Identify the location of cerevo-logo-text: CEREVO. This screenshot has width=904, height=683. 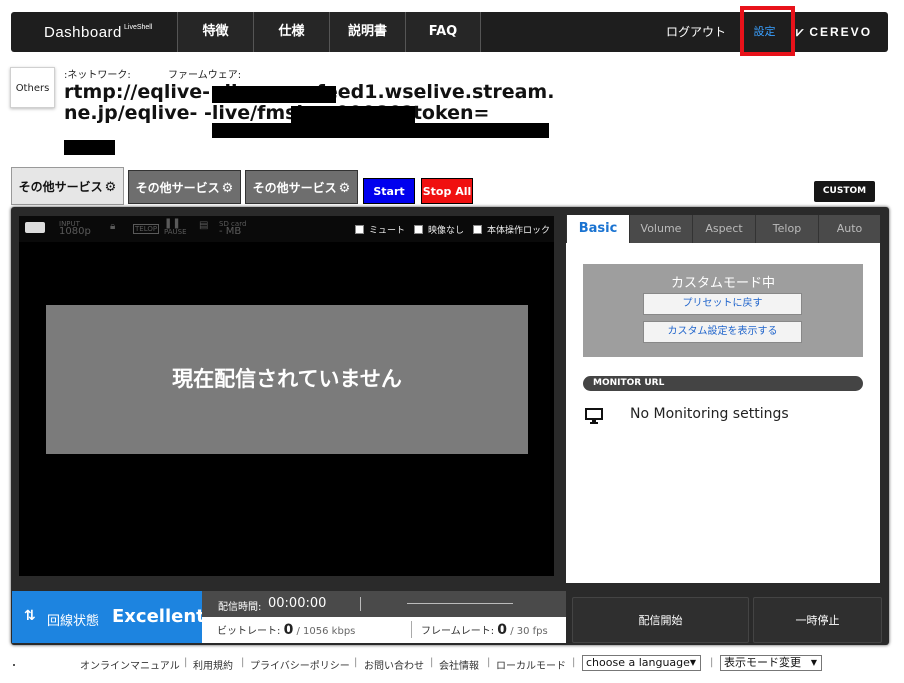
(841, 32).